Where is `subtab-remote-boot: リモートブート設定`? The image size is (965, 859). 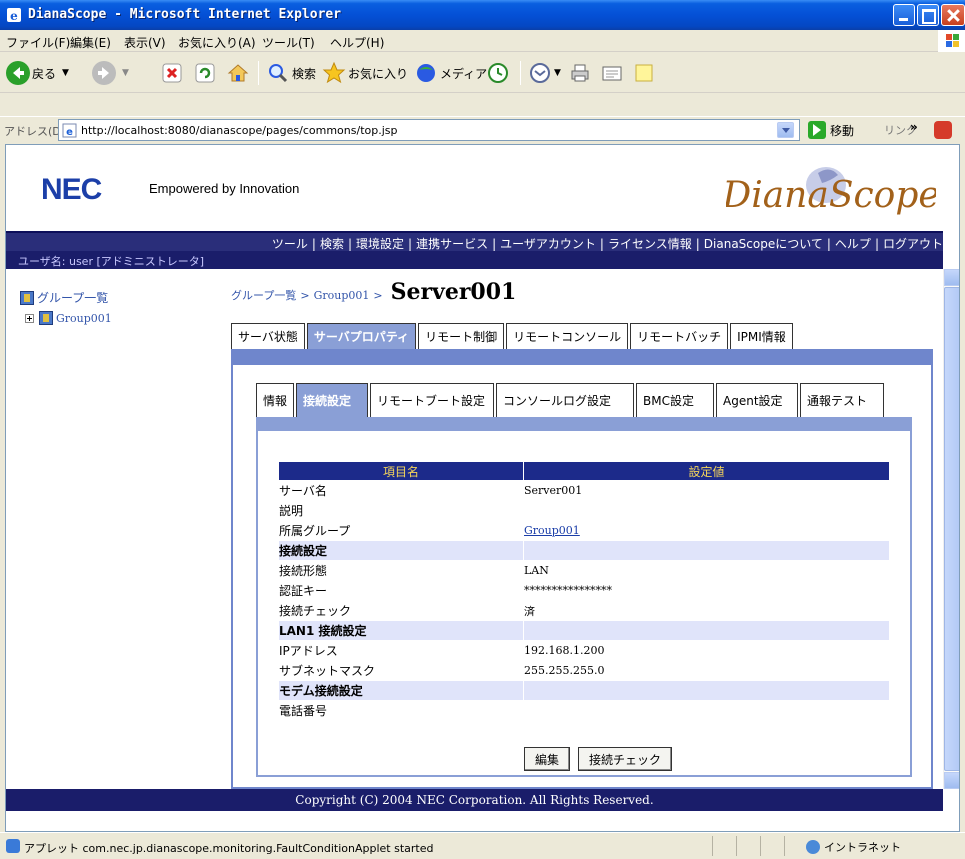 subtab-remote-boot: リモートブート設定 is located at coordinates (432, 400).